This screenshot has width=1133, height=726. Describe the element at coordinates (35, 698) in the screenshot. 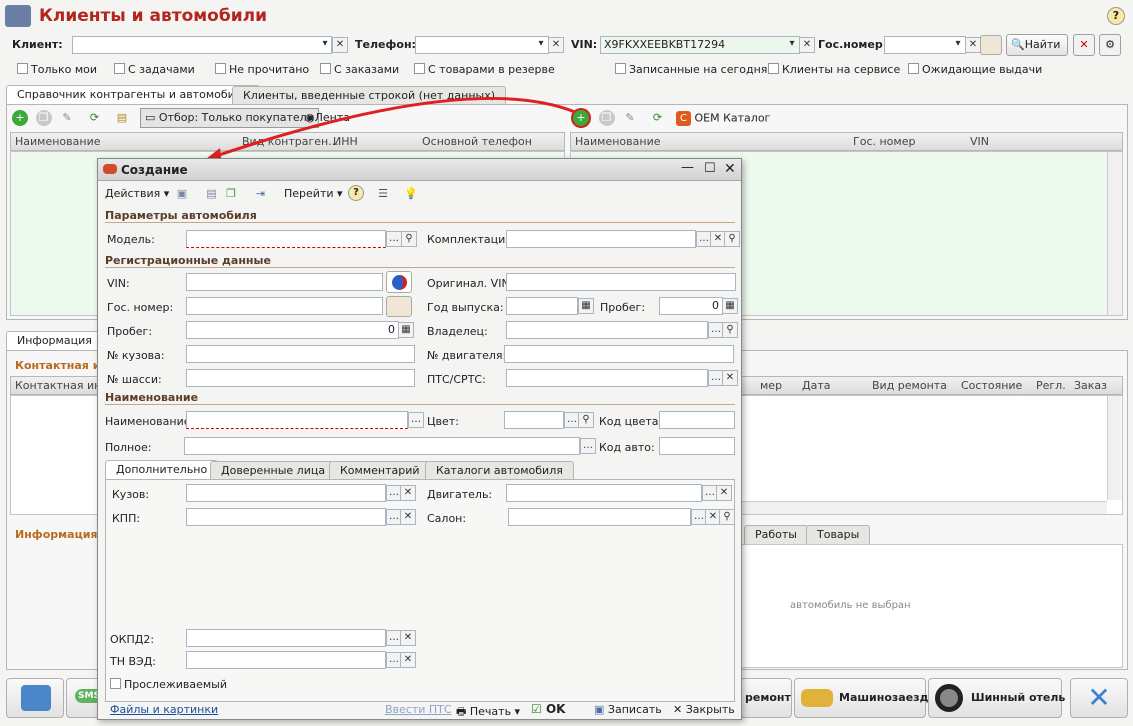

I see `phone-app-button` at that location.